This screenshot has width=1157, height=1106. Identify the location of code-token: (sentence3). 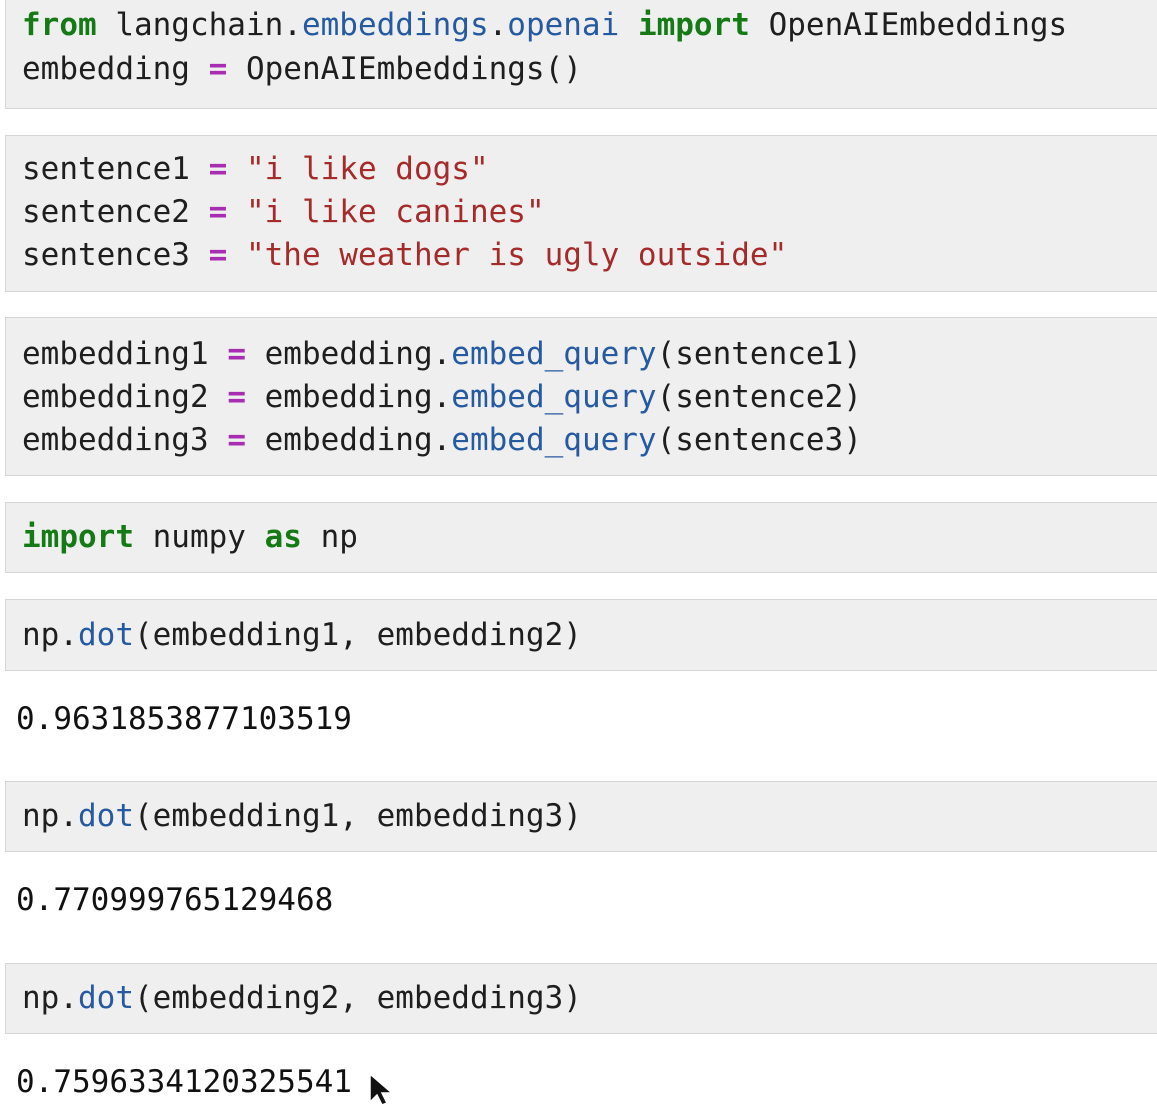
(759, 440).